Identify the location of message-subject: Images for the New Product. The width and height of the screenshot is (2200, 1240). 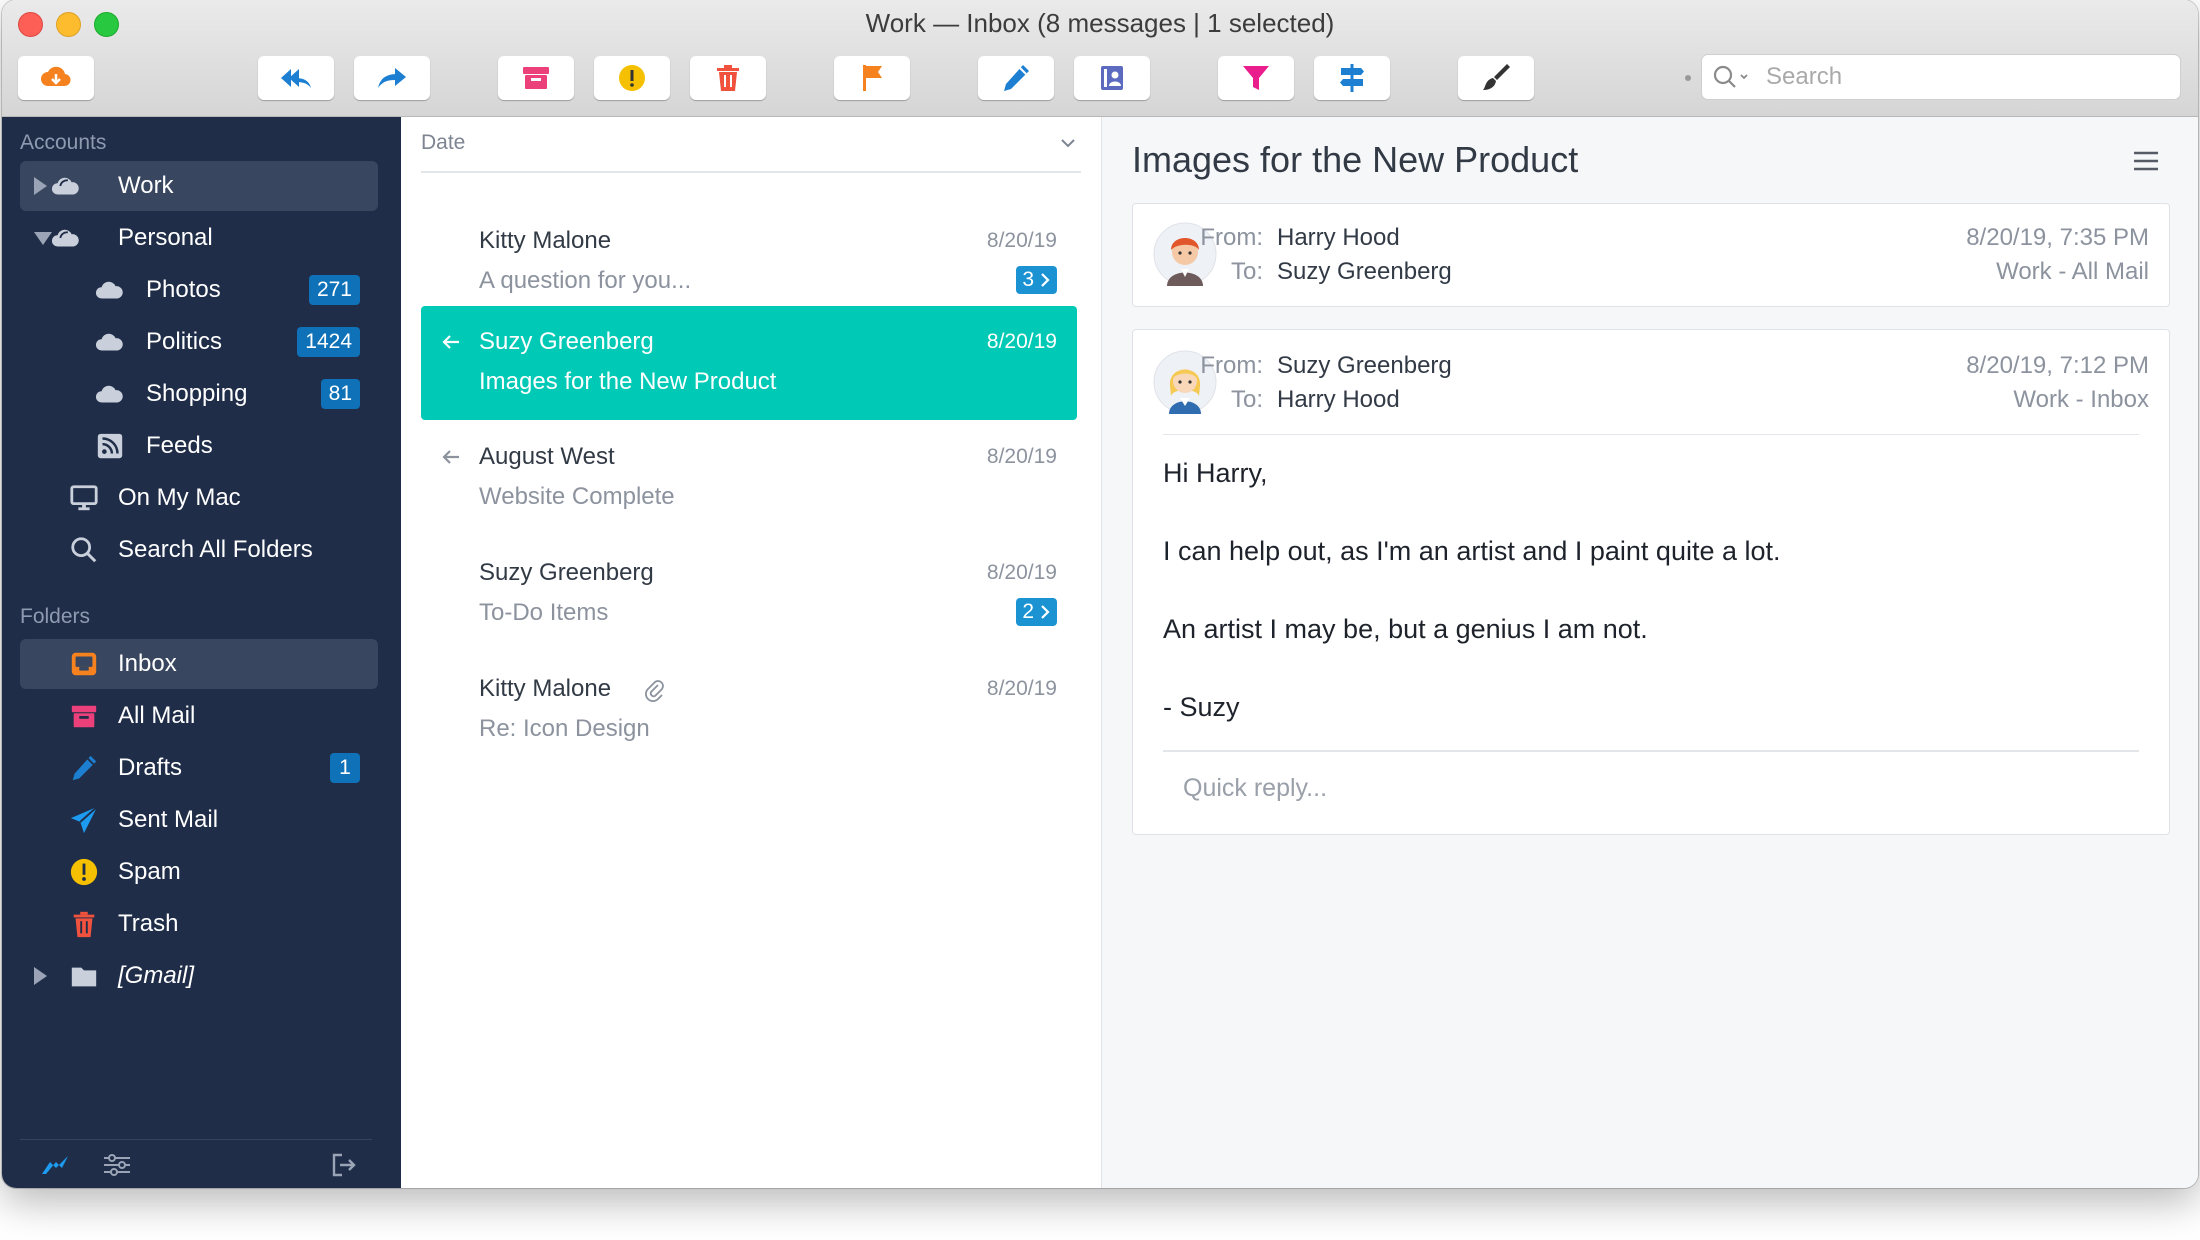
(628, 381).